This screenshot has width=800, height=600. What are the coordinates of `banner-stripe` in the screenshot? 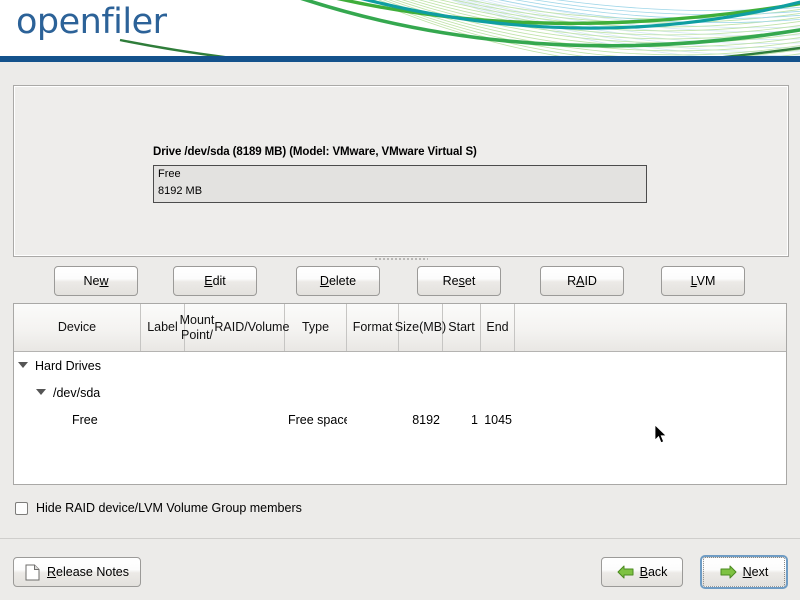 It's located at (400, 59).